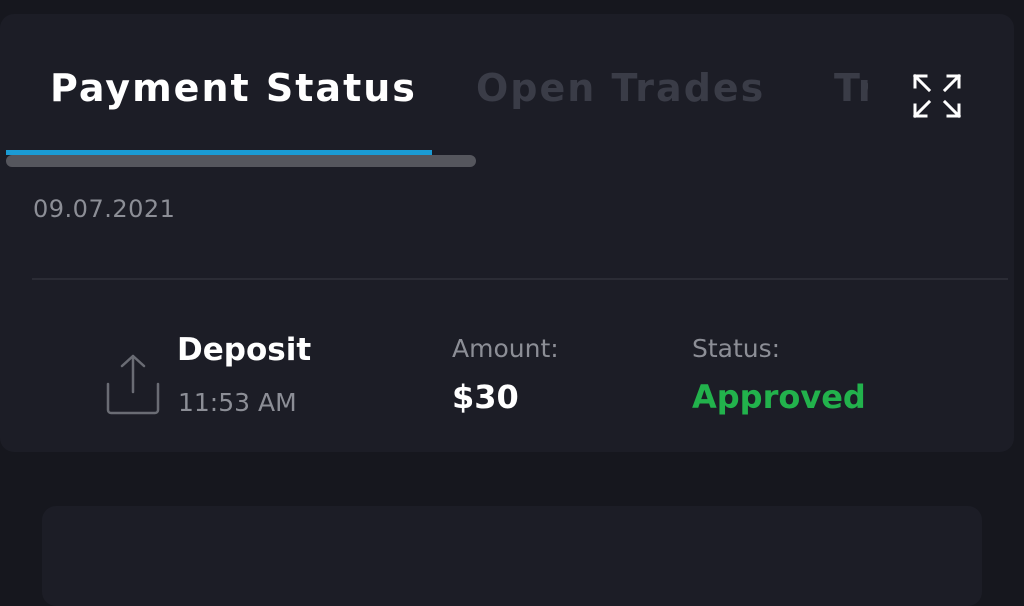 The width and height of the screenshot is (1024, 606). I want to click on expand-button, so click(937, 96).